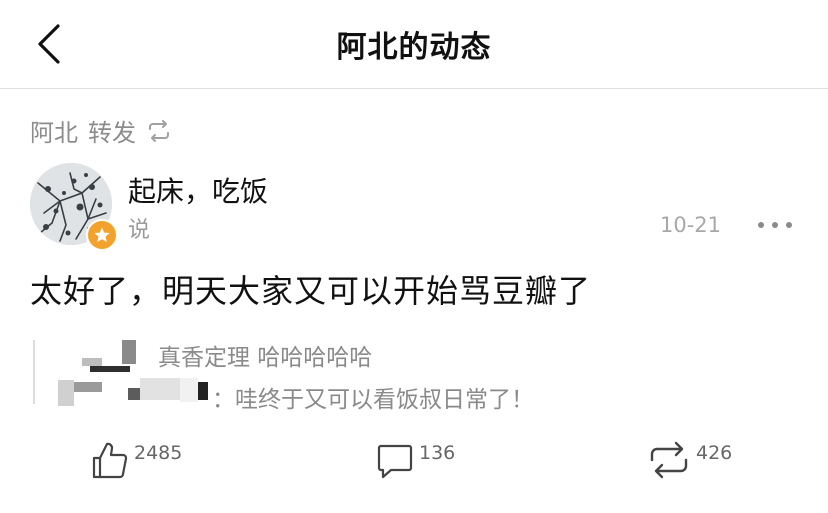  Describe the element at coordinates (689, 465) in the screenshot. I see `repost-button: 426` at that location.